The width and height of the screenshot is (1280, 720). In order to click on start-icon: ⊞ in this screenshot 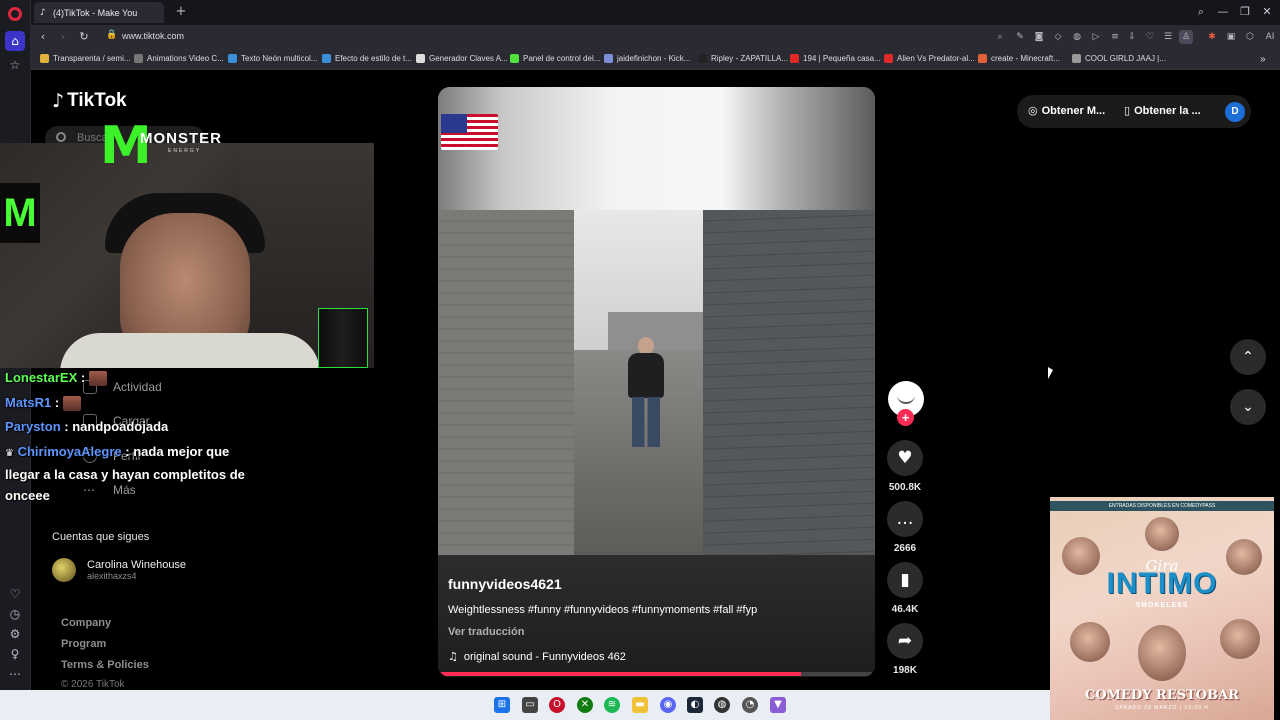, I will do `click(502, 705)`.